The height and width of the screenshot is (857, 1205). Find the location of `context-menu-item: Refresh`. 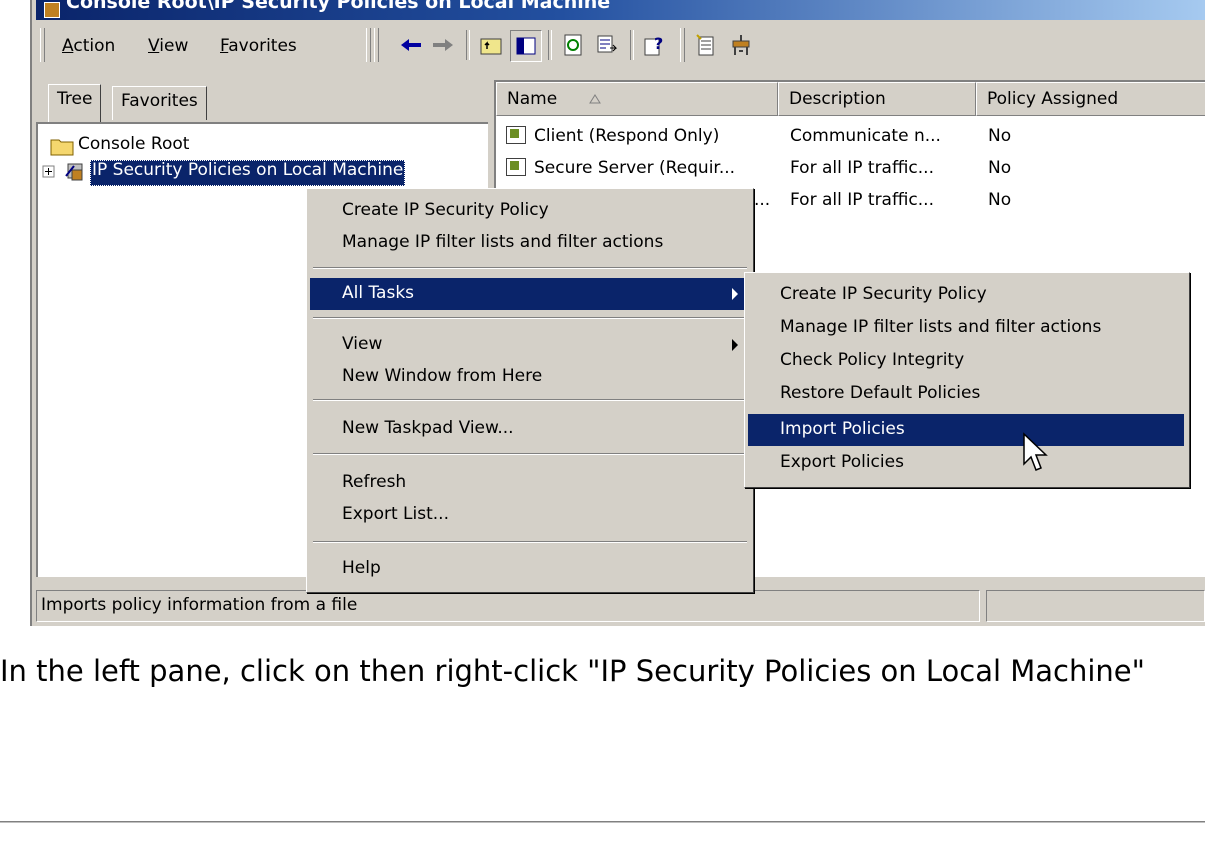

context-menu-item: Refresh is located at coordinates (529, 483).